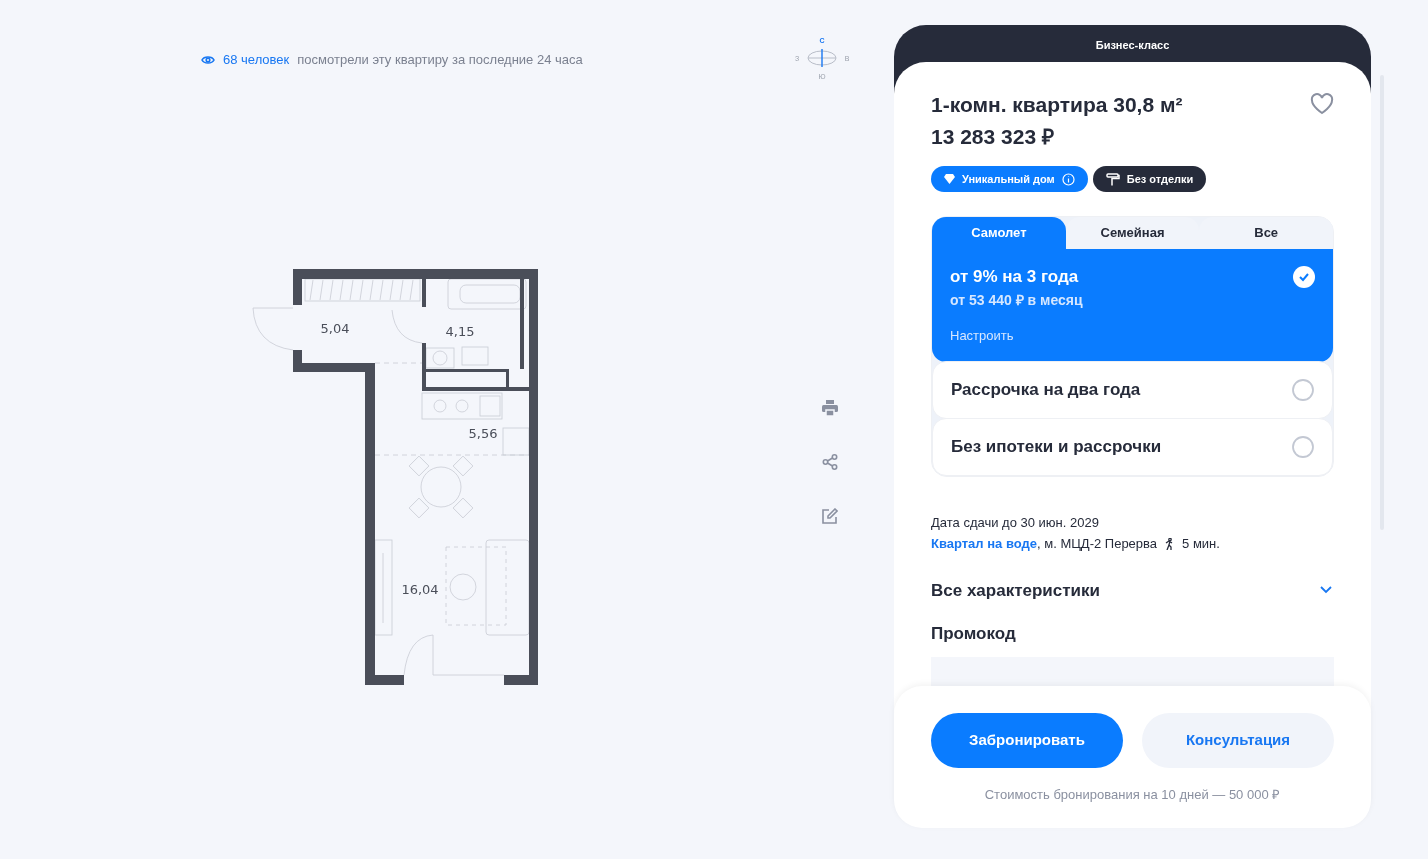  I want to click on program-tab: Все, so click(1266, 233).